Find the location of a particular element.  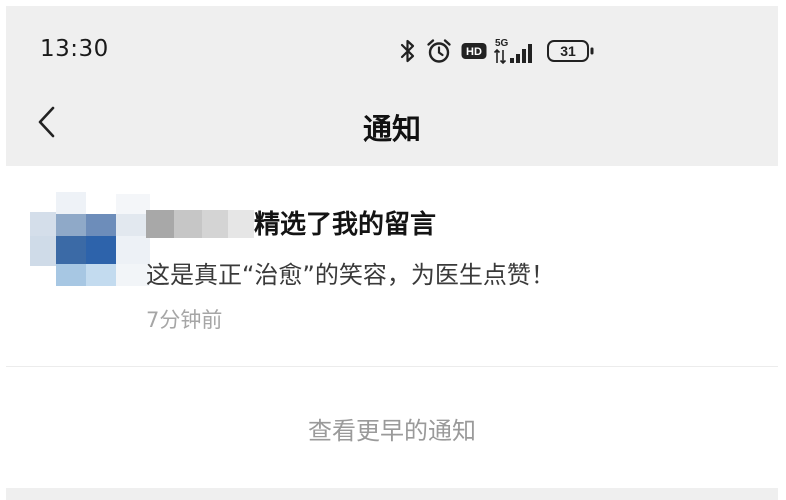

notification-title: 精选了我的留言 is located at coordinates (345, 225).